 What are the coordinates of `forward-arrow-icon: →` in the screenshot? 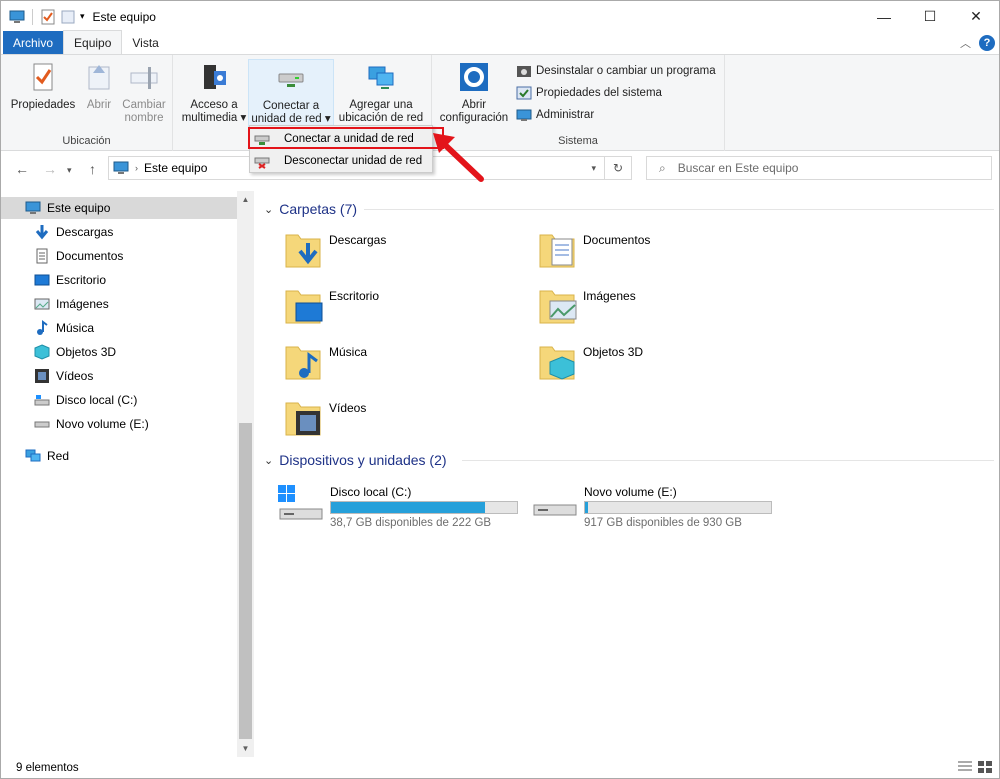 It's located at (50, 169).